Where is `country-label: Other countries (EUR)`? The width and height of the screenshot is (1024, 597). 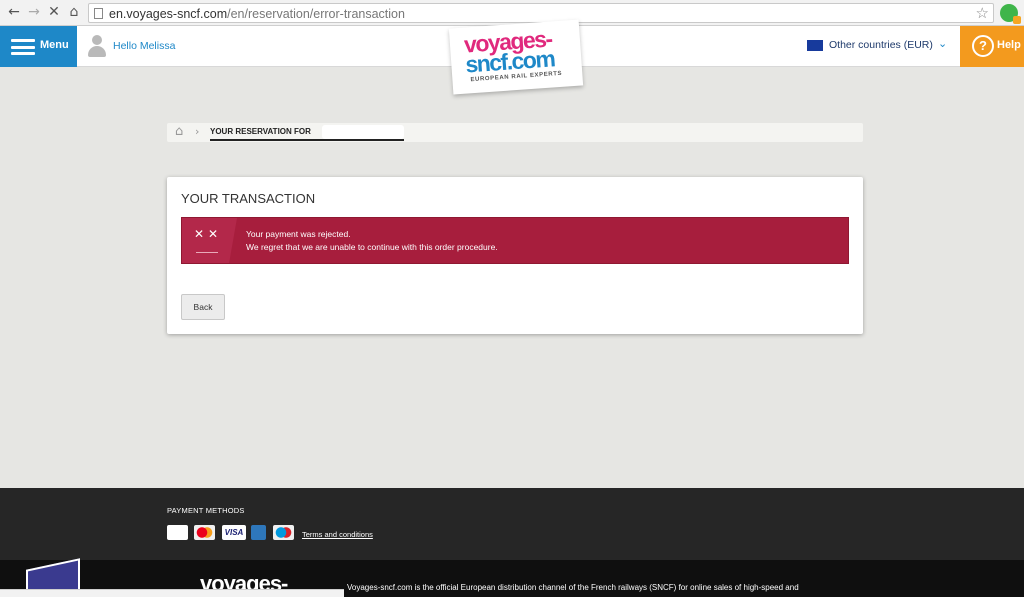 country-label: Other countries (EUR) is located at coordinates (881, 45).